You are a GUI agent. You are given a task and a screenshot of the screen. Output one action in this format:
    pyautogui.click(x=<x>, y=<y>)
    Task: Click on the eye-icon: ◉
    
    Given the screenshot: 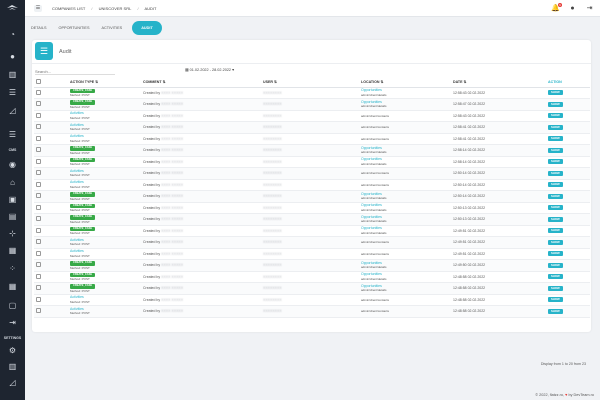 What is the action you would take?
    pyautogui.click(x=12, y=164)
    